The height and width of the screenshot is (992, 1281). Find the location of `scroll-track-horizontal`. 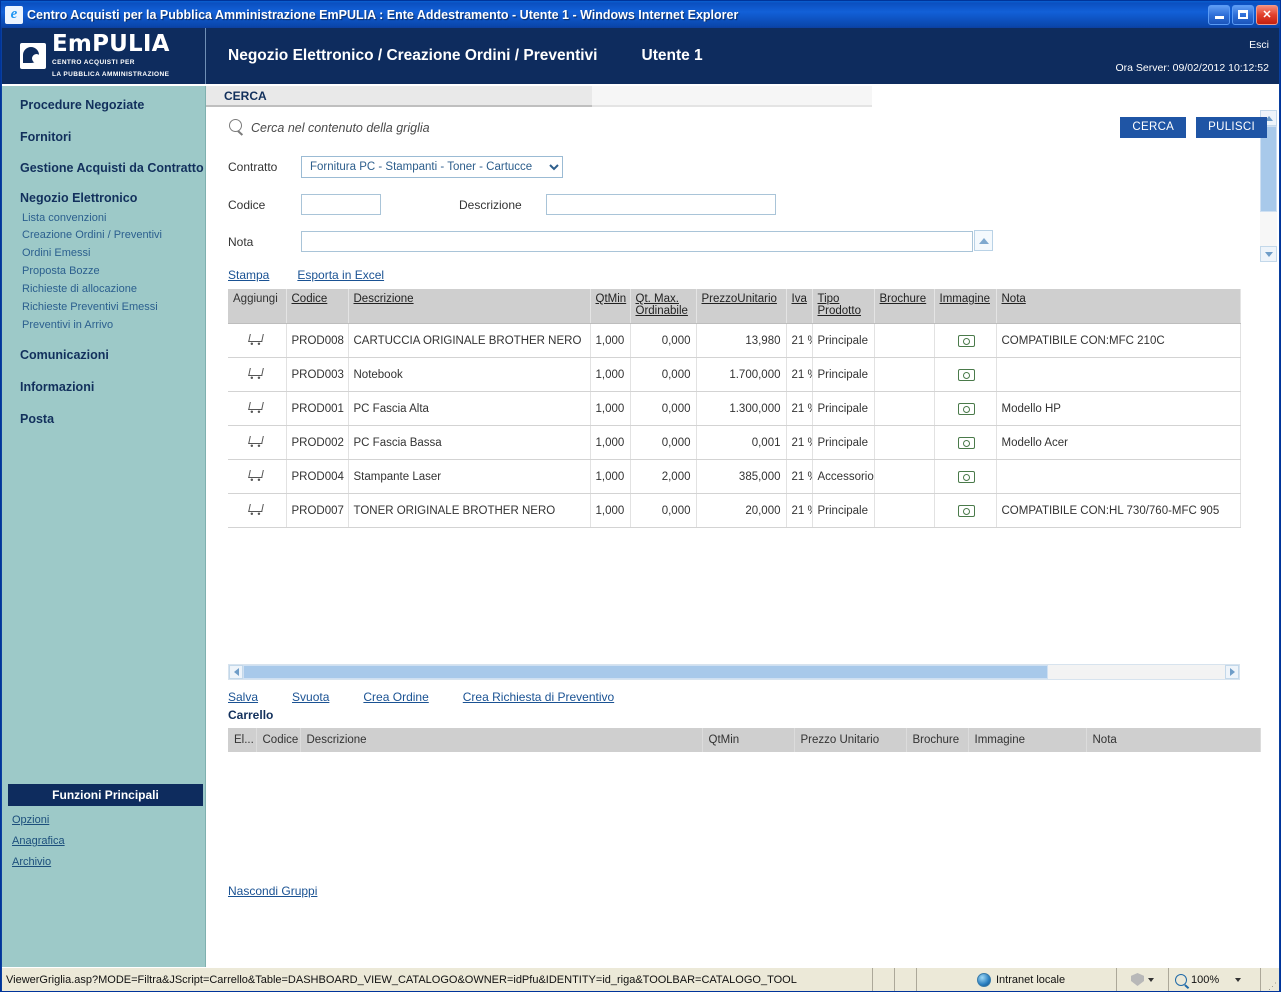

scroll-track-horizontal is located at coordinates (734, 672).